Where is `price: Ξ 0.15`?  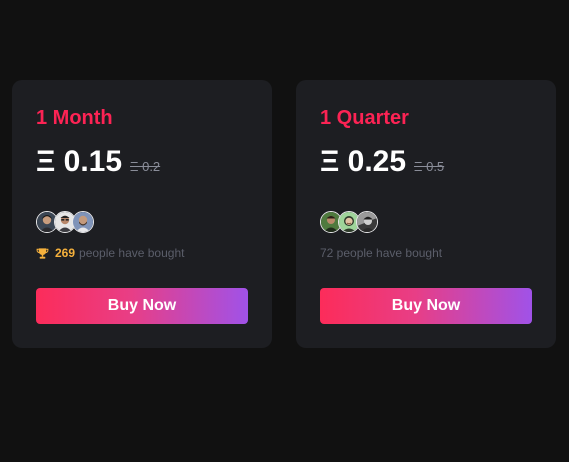
price: Ξ 0.15 is located at coordinates (79, 161).